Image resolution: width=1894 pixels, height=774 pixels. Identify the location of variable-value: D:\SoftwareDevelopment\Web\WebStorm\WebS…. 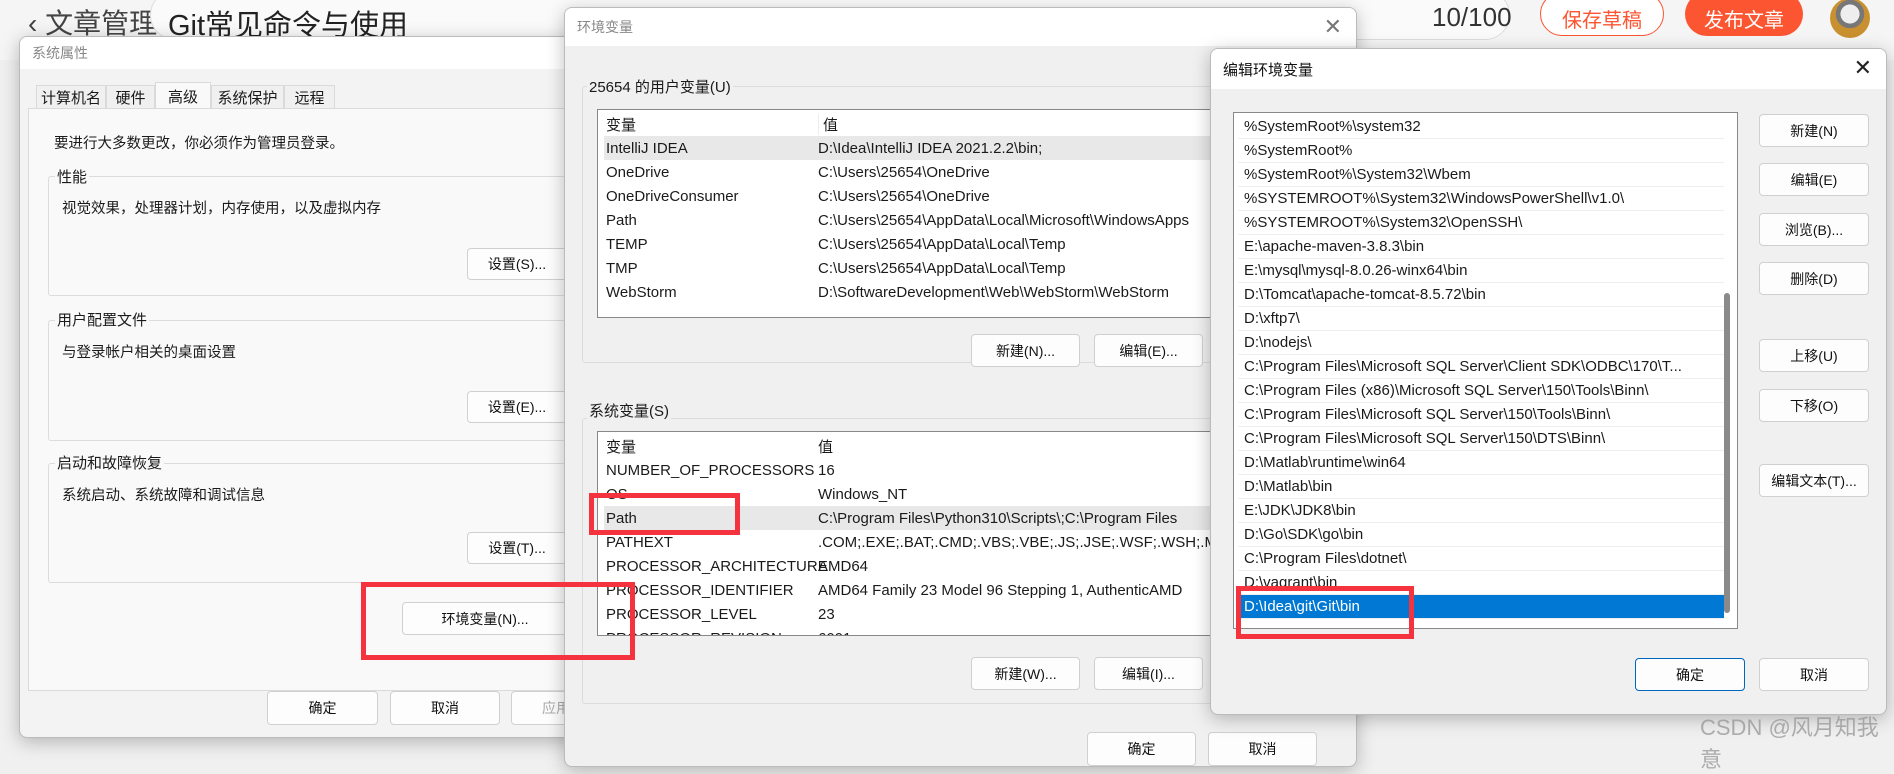
(993, 292).